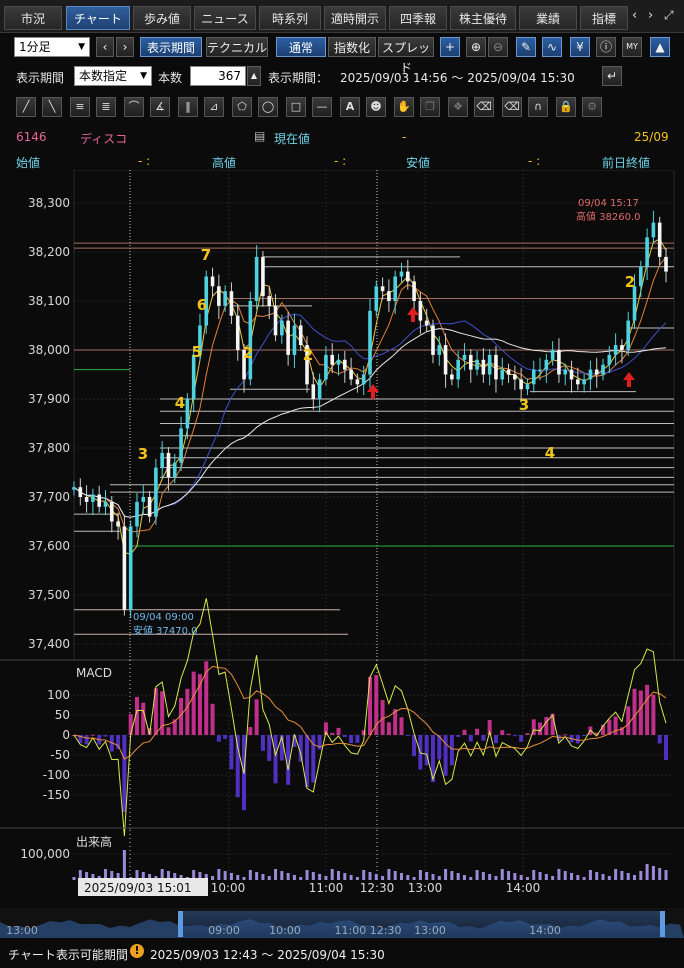 This screenshot has height=968, width=684. I want to click on wave-icon: ∿, so click(552, 47).